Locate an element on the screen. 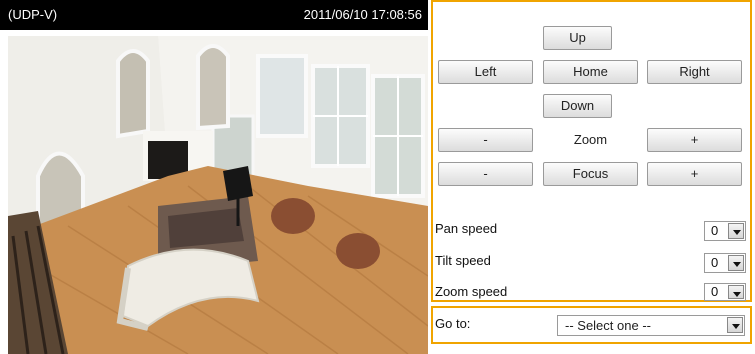  pan-speed-value: 0 is located at coordinates (715, 230).